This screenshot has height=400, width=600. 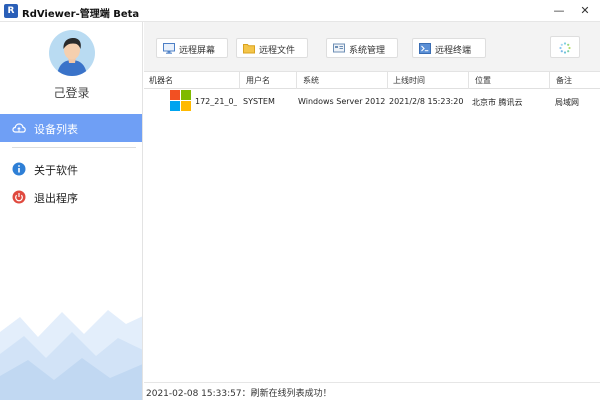 I want to click on status-bar: 2021-02-08 15:33:57：刷新在线列表成功！, so click(x=372, y=391).